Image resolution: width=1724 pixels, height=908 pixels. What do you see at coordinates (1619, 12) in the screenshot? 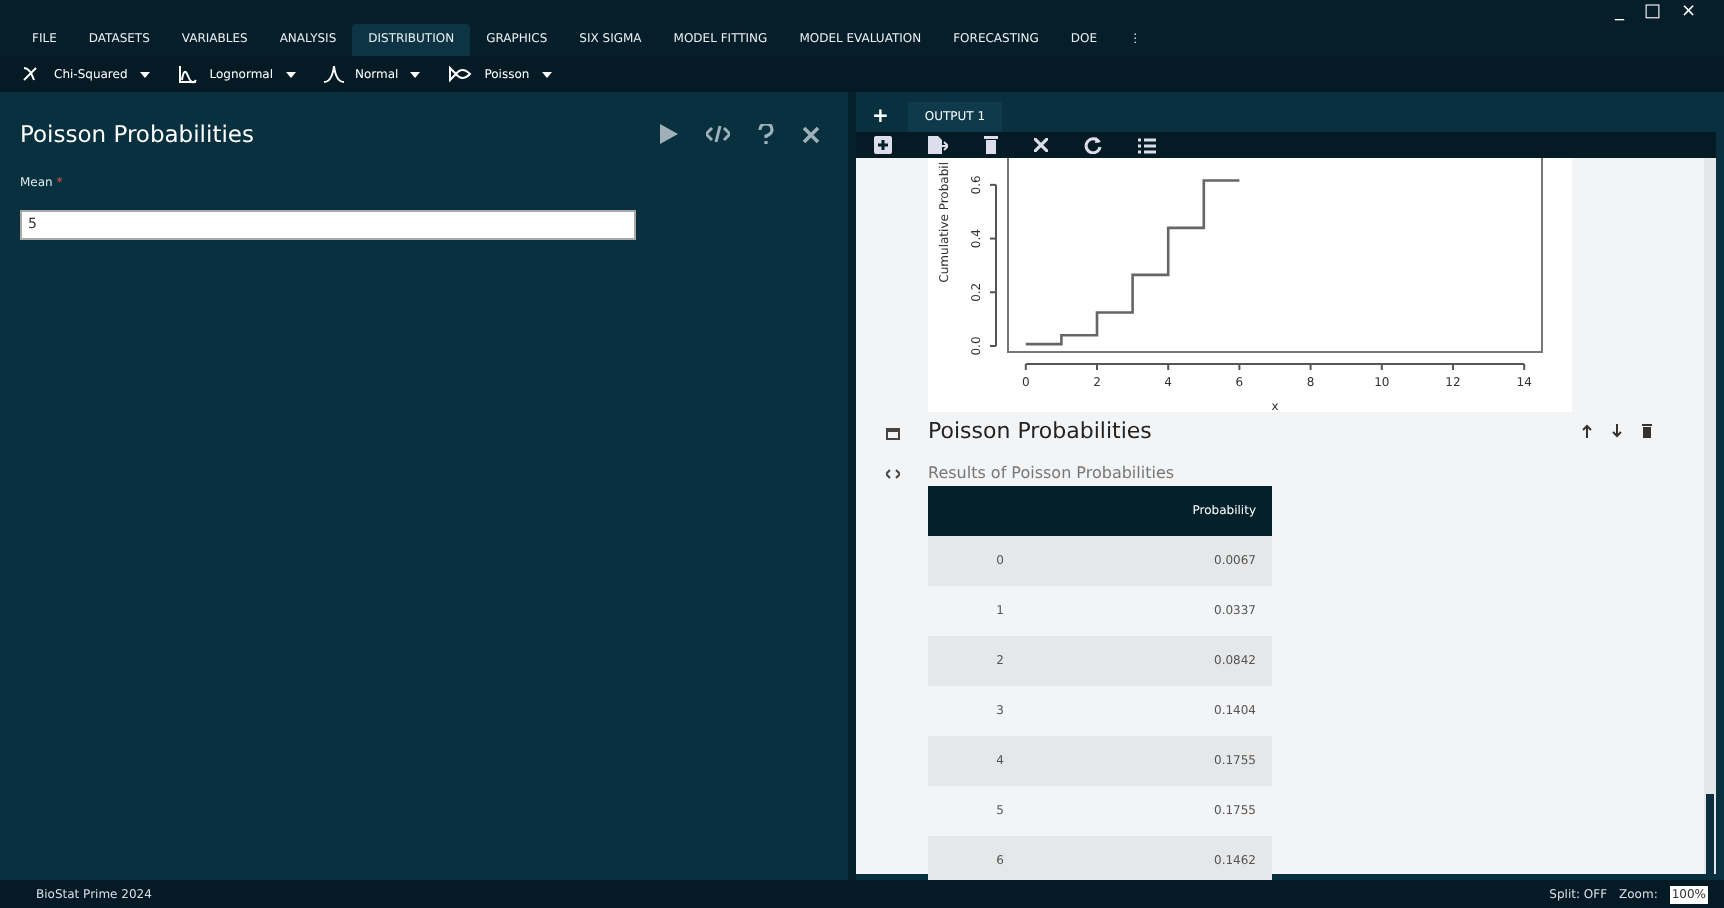
I see `window-control: _` at bounding box center [1619, 12].